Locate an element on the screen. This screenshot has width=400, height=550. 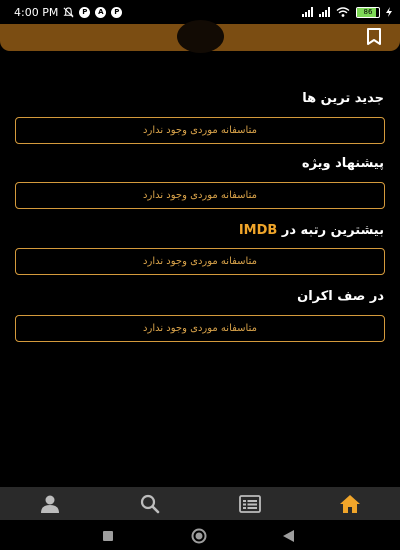
battery-icon: 86 is located at coordinates (368, 12).